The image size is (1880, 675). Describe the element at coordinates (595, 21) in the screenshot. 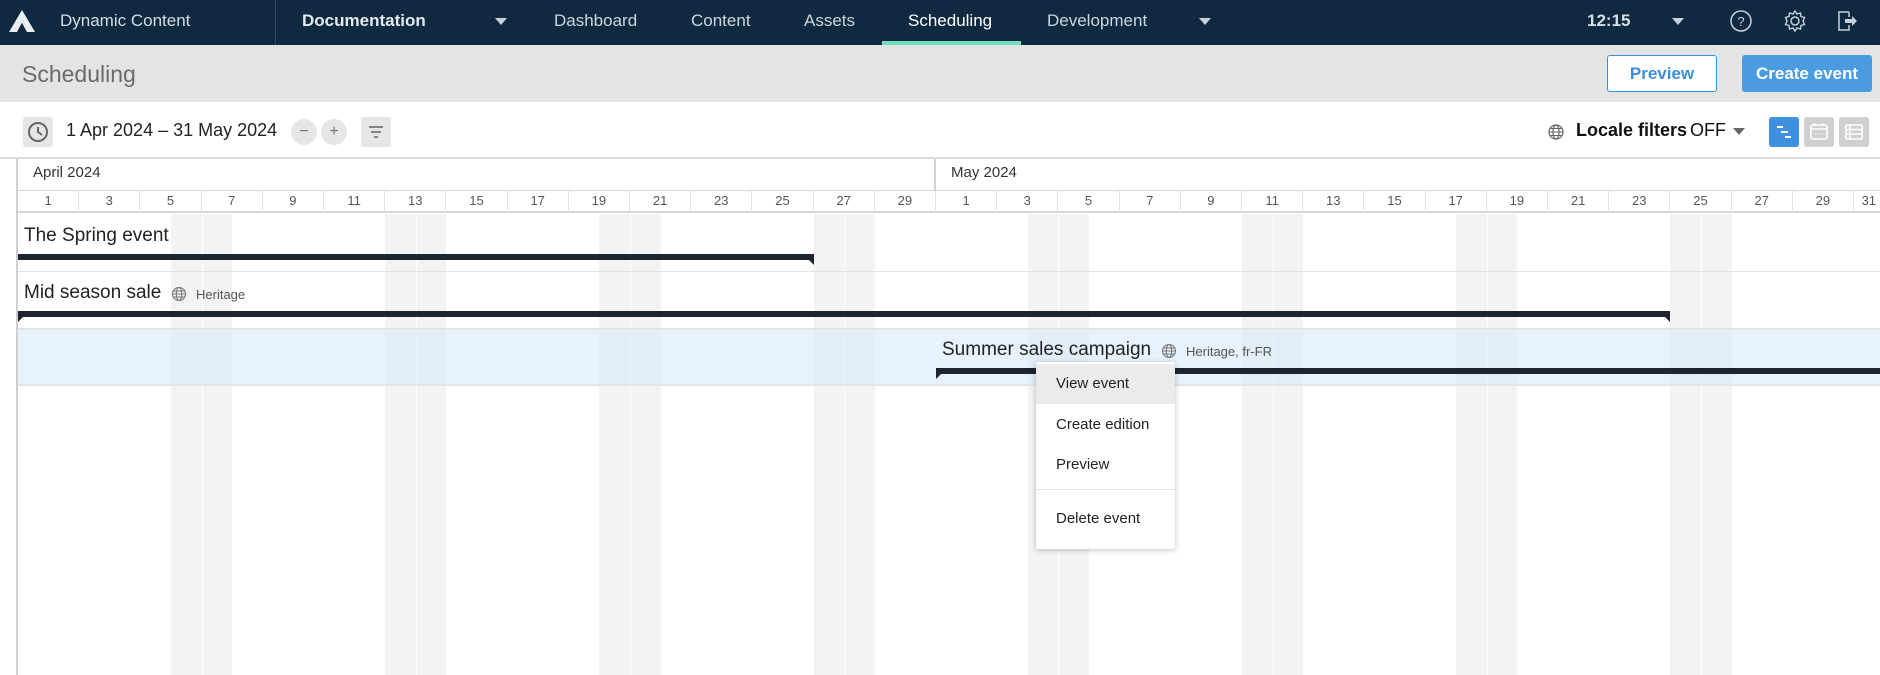

I see `nav-dashboard: Dashboard` at that location.